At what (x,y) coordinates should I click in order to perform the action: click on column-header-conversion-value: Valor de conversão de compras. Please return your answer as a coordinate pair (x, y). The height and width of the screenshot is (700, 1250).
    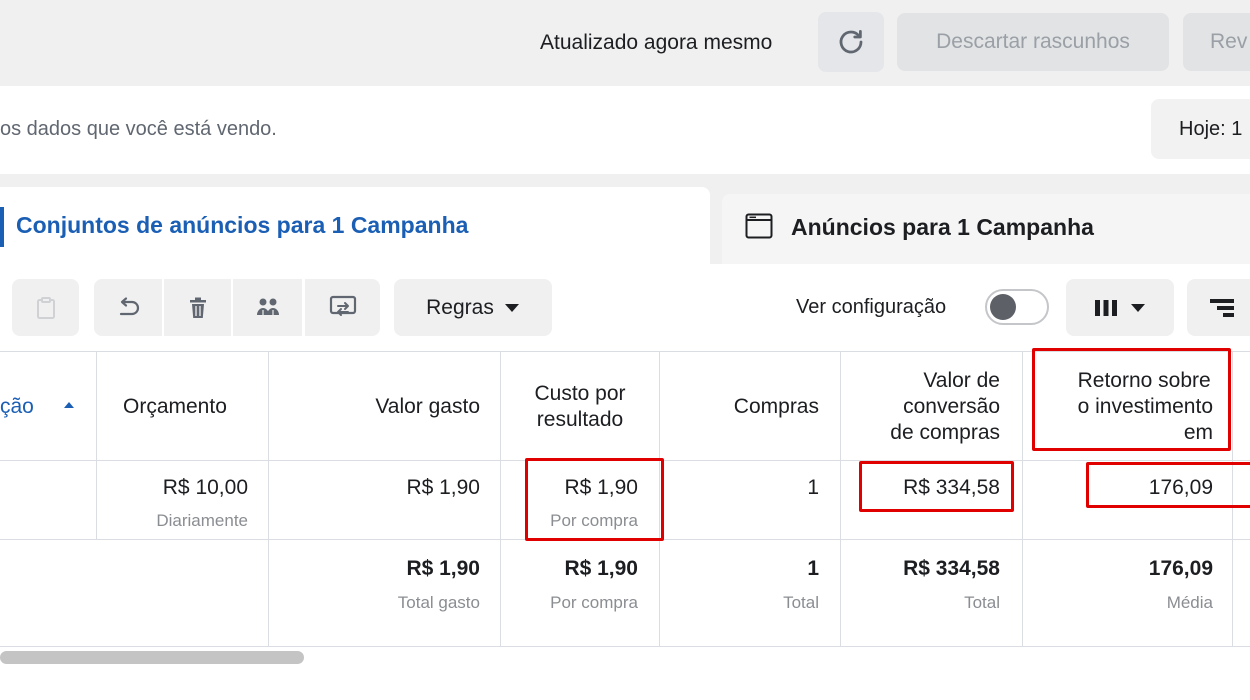
    Looking at the image, I should click on (945, 407).